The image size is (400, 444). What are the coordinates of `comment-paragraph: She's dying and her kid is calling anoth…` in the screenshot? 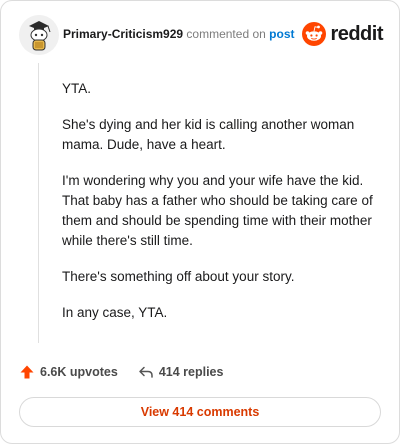 It's located at (208, 134).